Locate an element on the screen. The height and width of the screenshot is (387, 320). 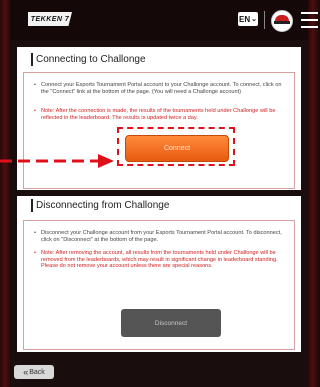
avatar-band-shape is located at coordinates (282, 22).